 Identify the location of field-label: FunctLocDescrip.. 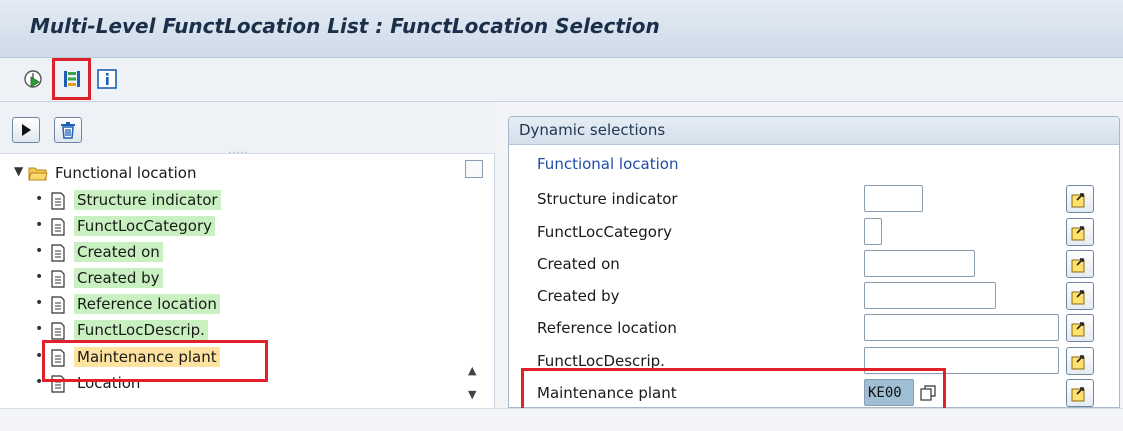
(601, 361).